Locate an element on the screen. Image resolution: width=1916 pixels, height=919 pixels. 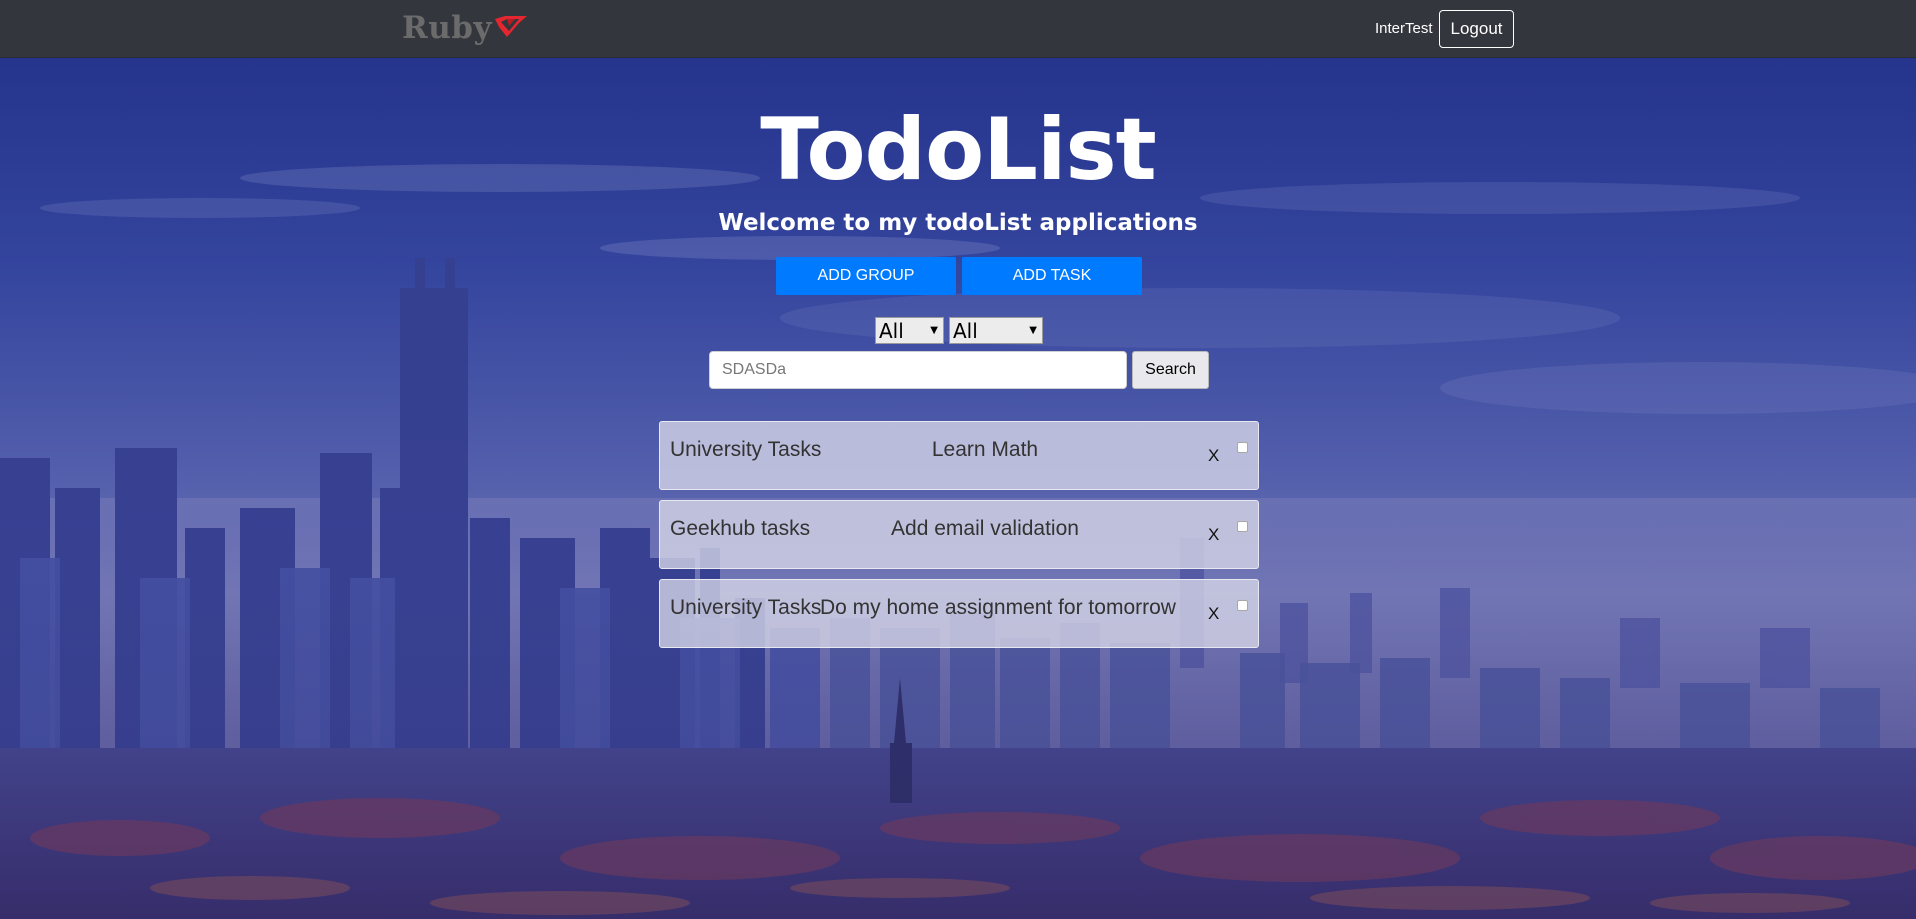
logo-text: Ruby is located at coordinates (447, 28).